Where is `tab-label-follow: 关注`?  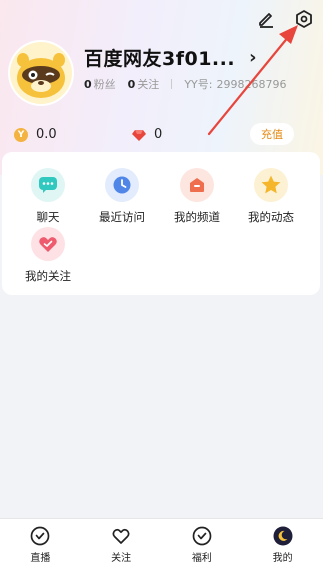
tab-label-follow: 关注 is located at coordinates (121, 558).